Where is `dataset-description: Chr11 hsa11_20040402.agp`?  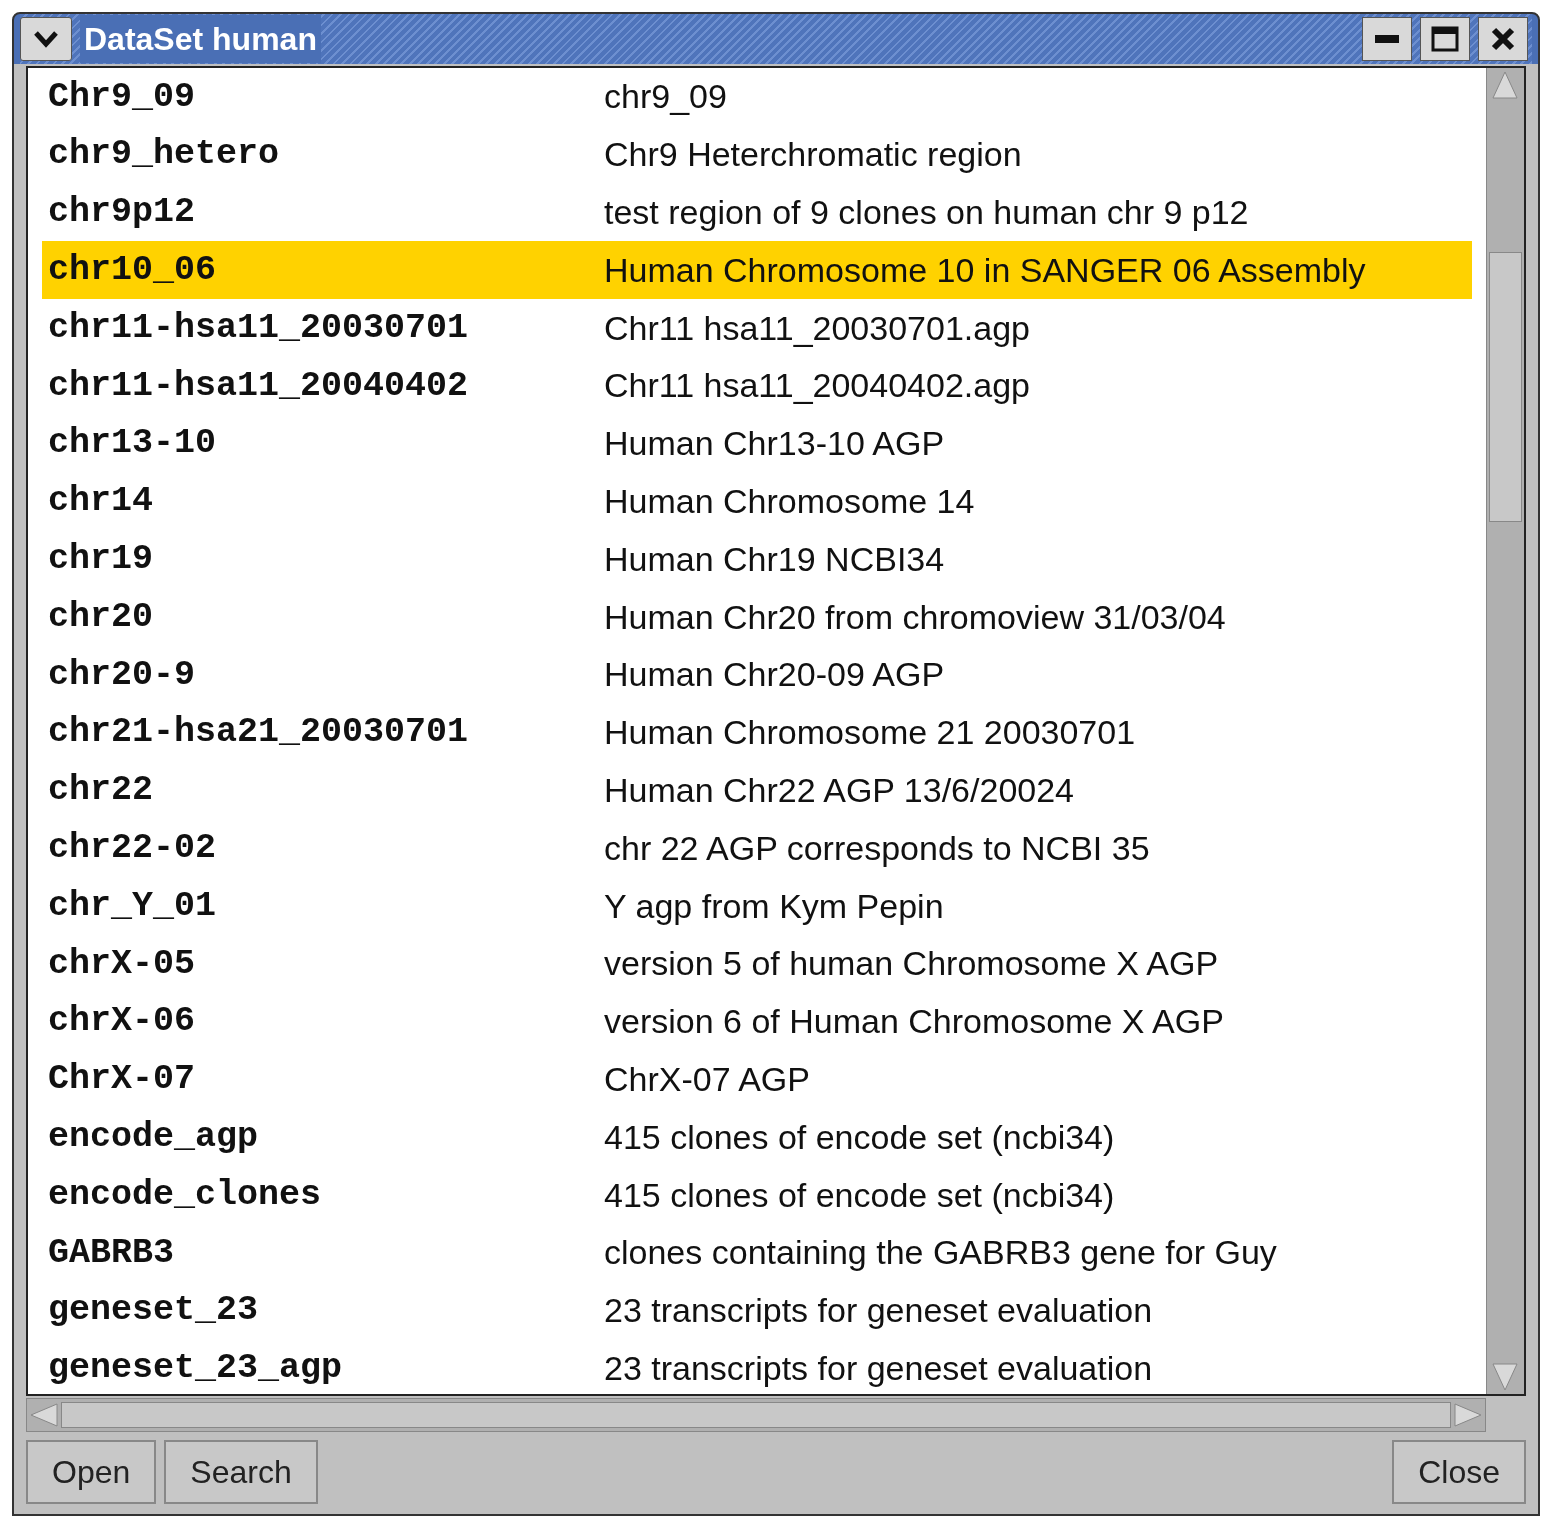 dataset-description: Chr11 hsa11_20040402.agp is located at coordinates (817, 386).